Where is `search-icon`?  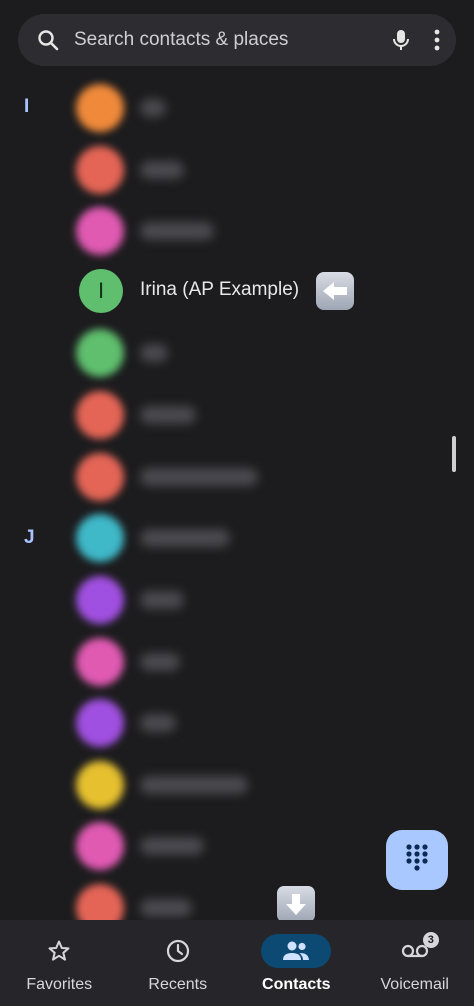
search-icon is located at coordinates (48, 40).